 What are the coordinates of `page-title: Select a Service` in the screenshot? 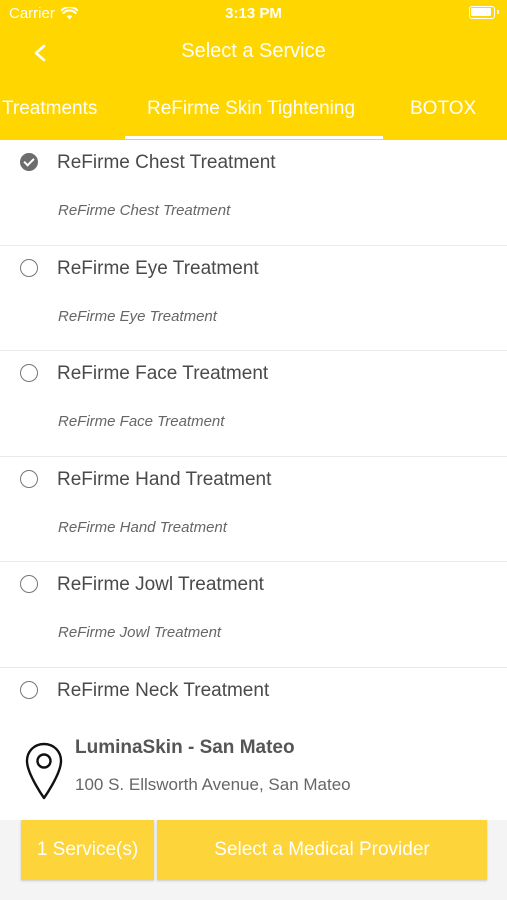 It's located at (253, 51).